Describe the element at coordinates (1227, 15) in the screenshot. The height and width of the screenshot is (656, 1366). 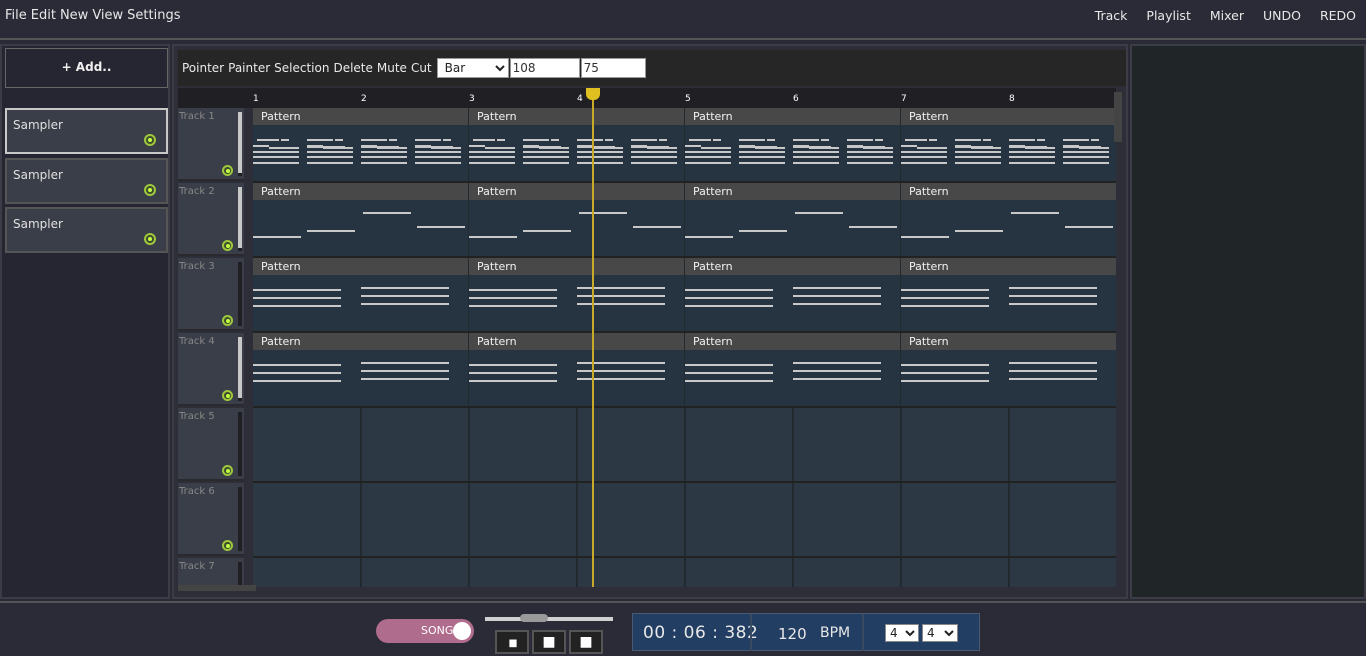
I see `menu-mixer: Mixer` at that location.